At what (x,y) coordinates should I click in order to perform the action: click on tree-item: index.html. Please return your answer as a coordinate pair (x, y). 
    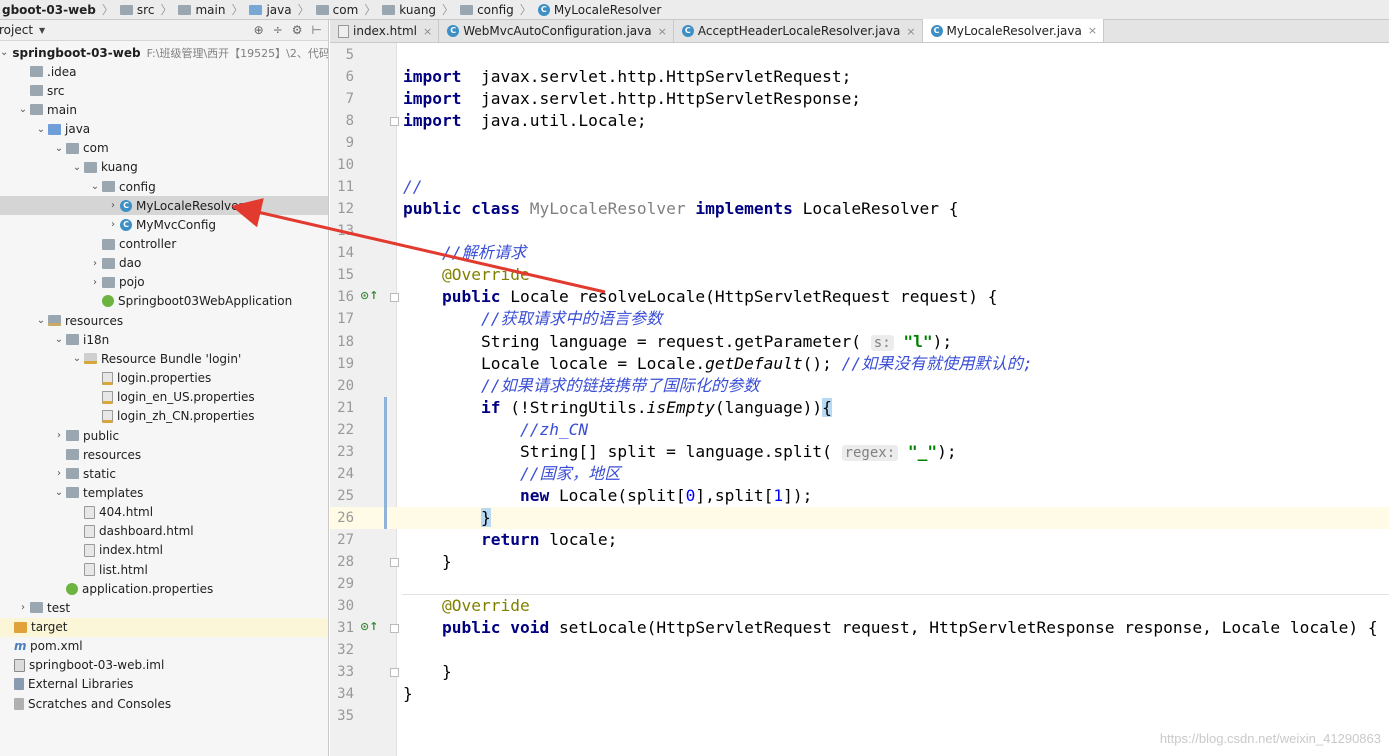
    Looking at the image, I should click on (164, 550).